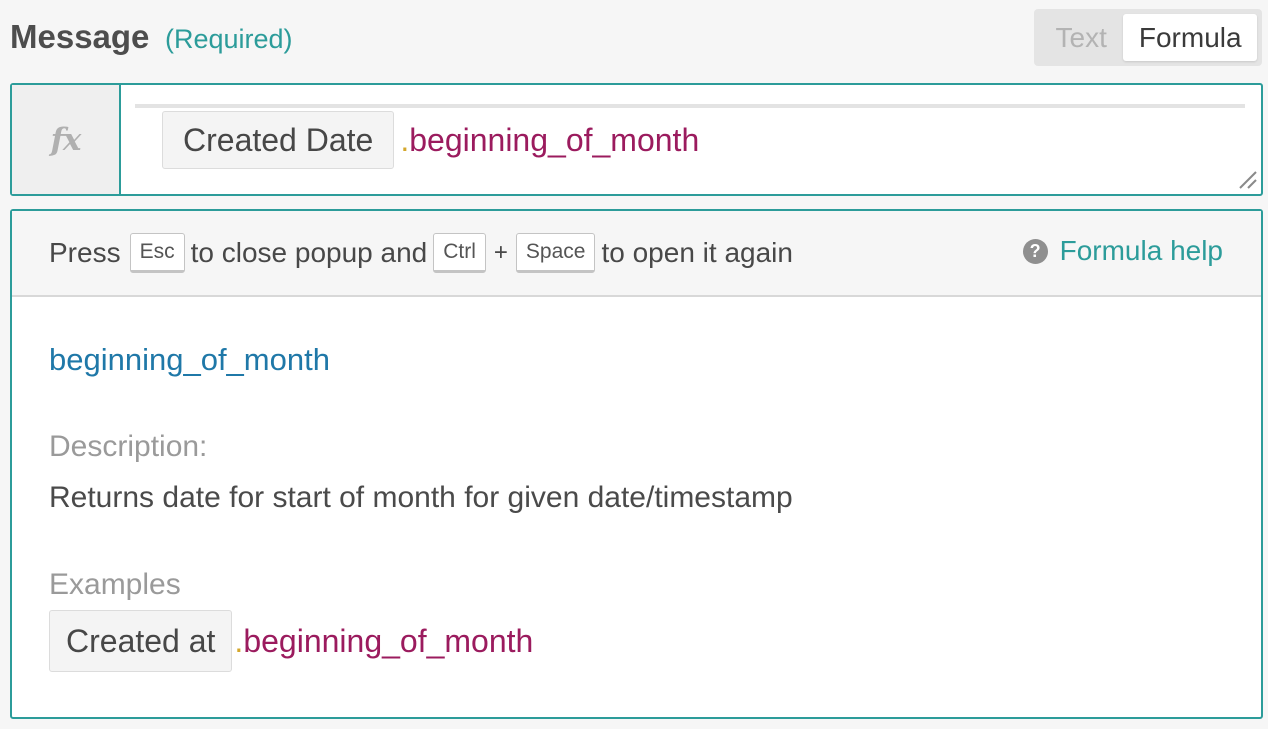 This screenshot has width=1268, height=729. I want to click on text-mode-button: Text, so click(1081, 37).